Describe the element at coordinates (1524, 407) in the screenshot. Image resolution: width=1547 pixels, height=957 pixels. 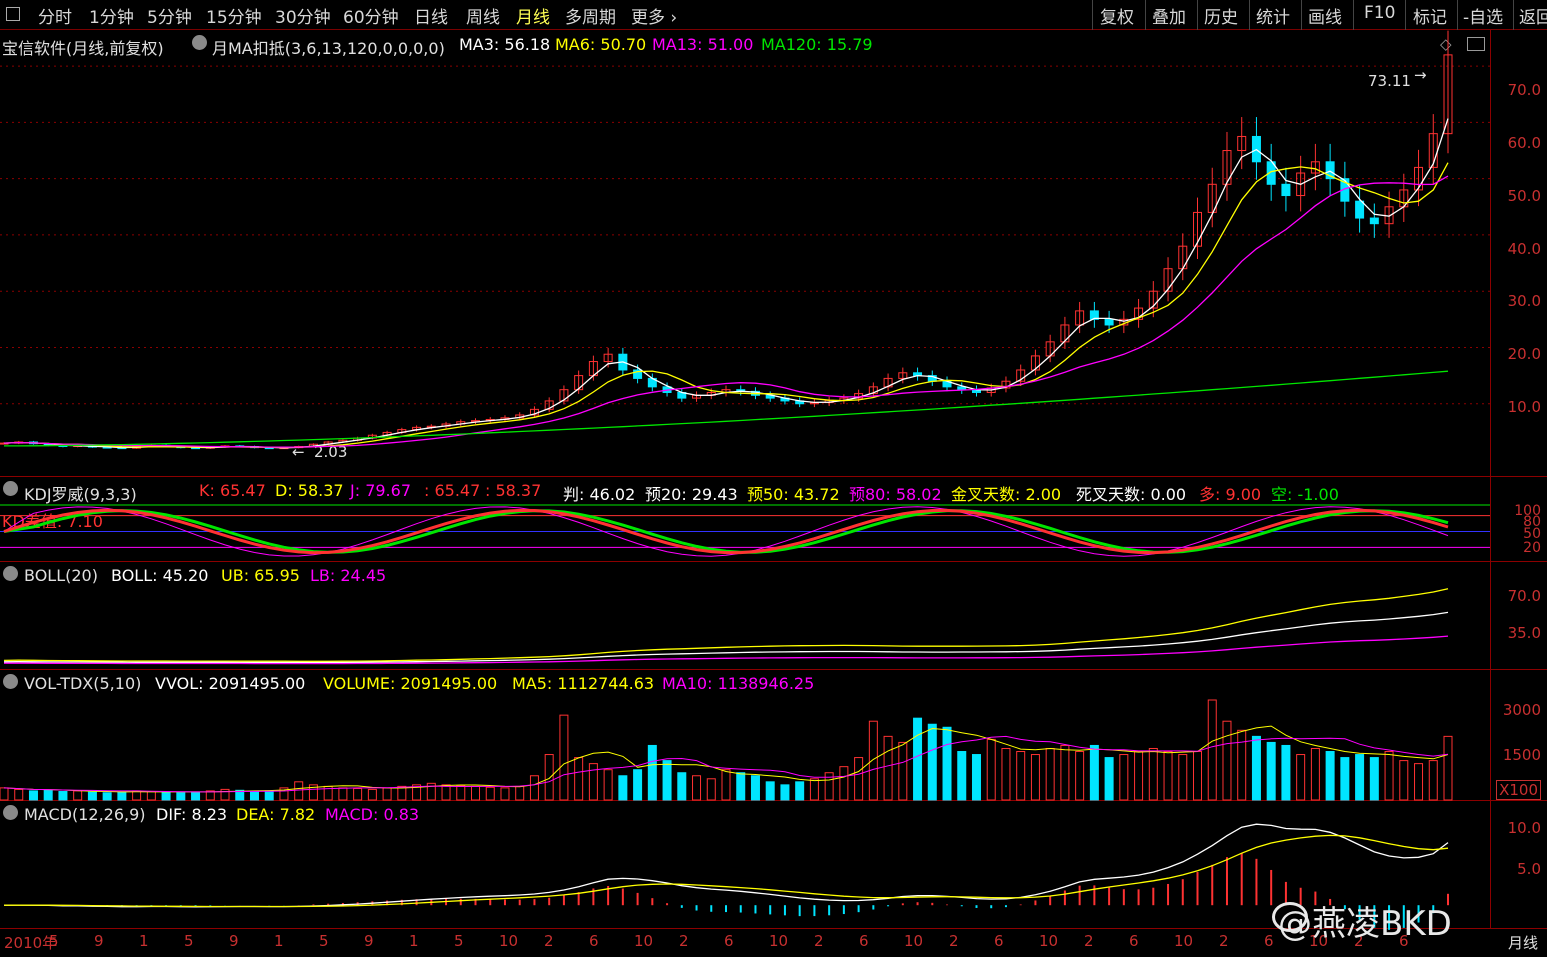
I see `price-axis-label: 10.0` at that location.